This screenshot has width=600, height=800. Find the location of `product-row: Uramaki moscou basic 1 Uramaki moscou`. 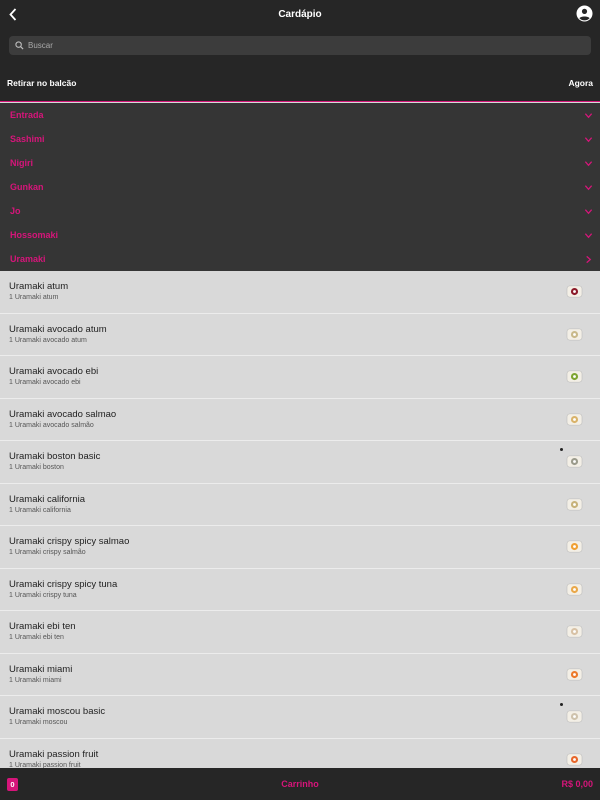

product-row: Uramaki moscou basic 1 Uramaki moscou is located at coordinates (300, 717).